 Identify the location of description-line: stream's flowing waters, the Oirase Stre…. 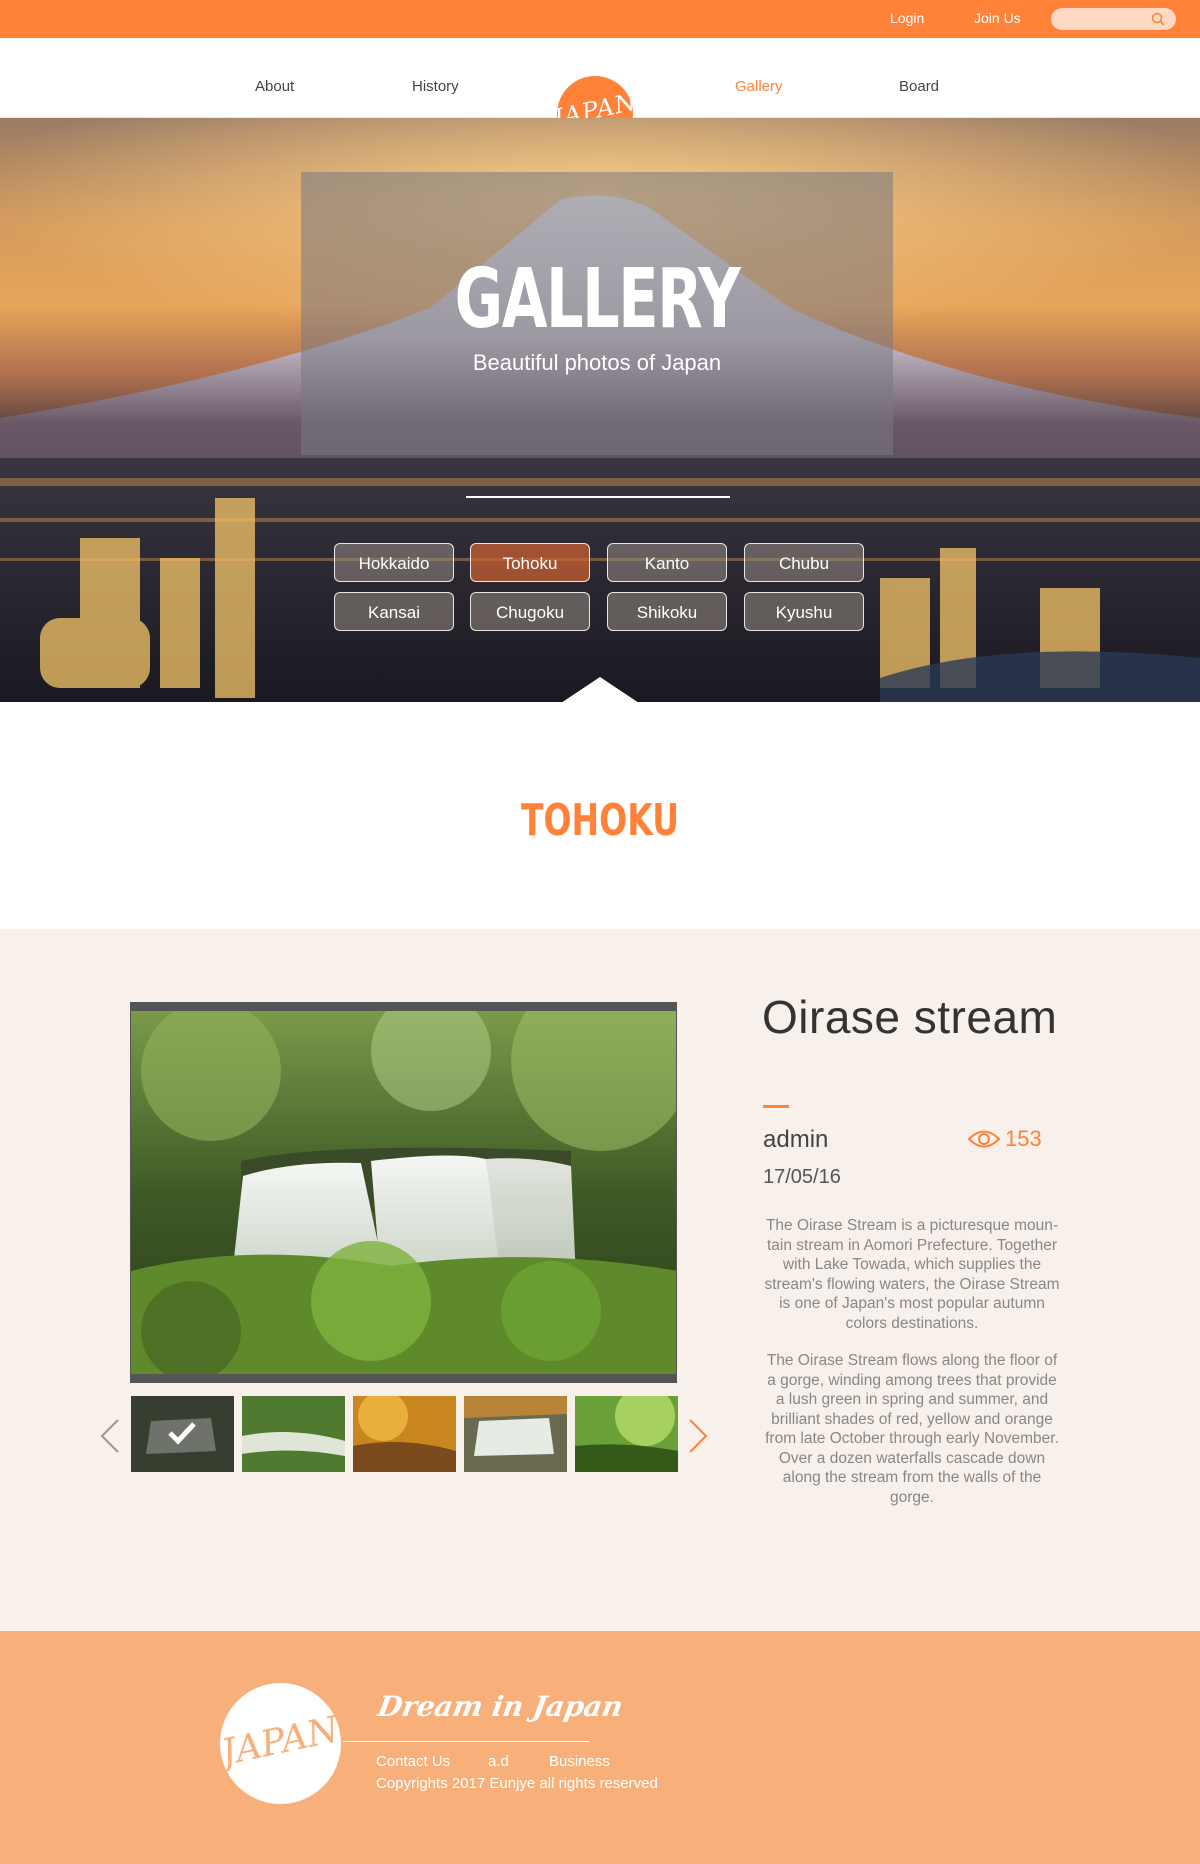
(912, 1284).